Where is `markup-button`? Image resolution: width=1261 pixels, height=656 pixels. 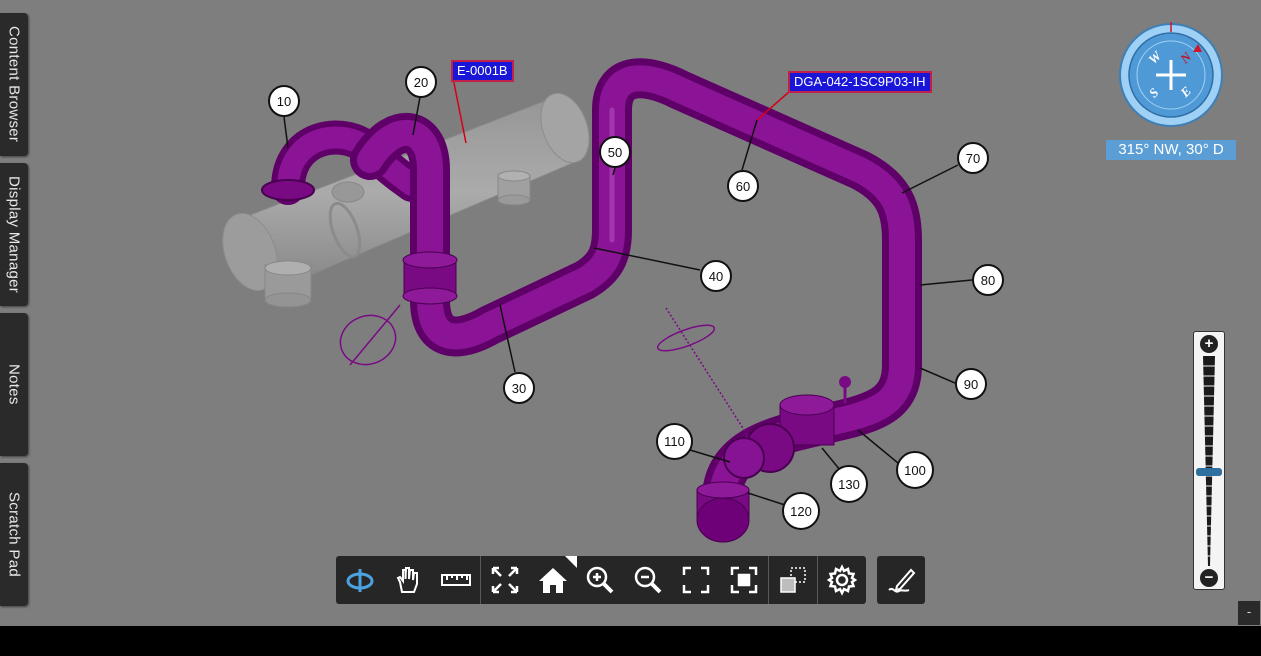
markup-button is located at coordinates (901, 580).